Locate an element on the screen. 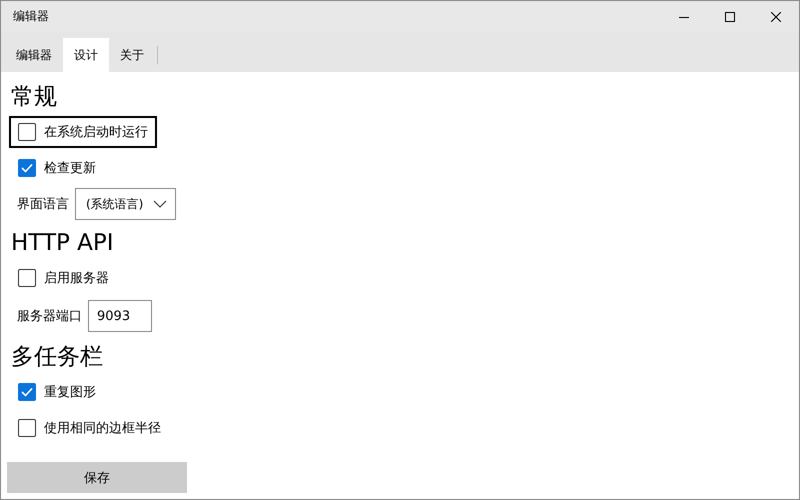  language-dropdown: (系统语言) is located at coordinates (125, 204).